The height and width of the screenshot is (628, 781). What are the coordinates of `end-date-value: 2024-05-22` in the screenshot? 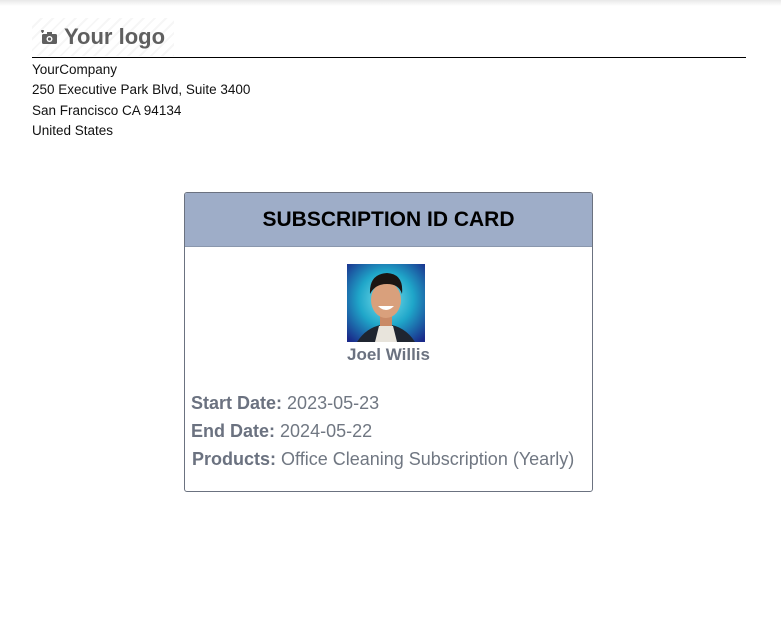 It's located at (326, 431).